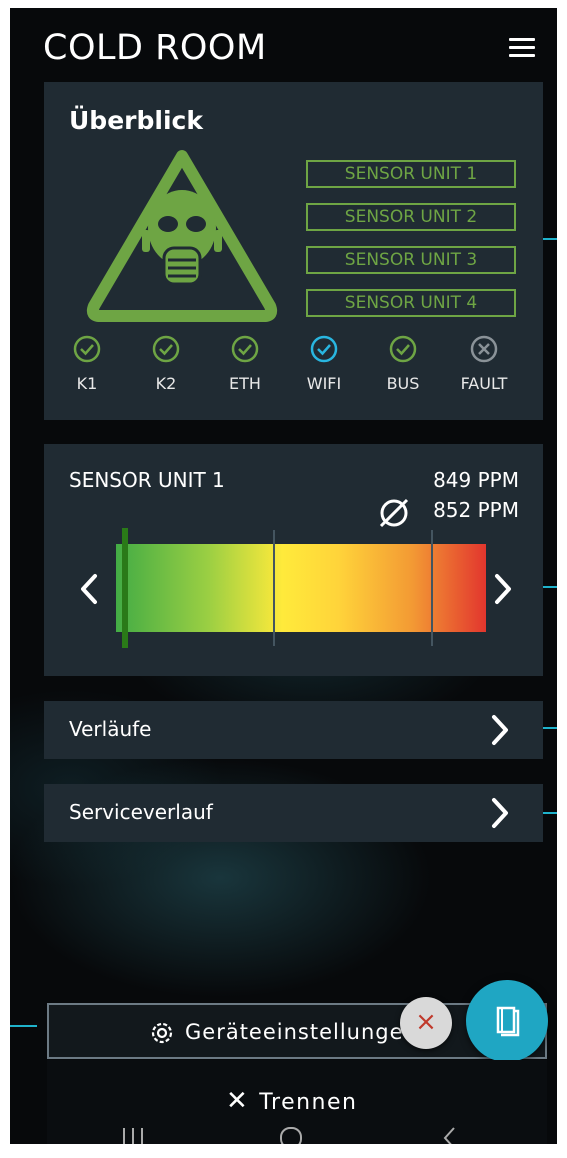  Describe the element at coordinates (136, 120) in the screenshot. I see `overview-title: Überblick` at that location.